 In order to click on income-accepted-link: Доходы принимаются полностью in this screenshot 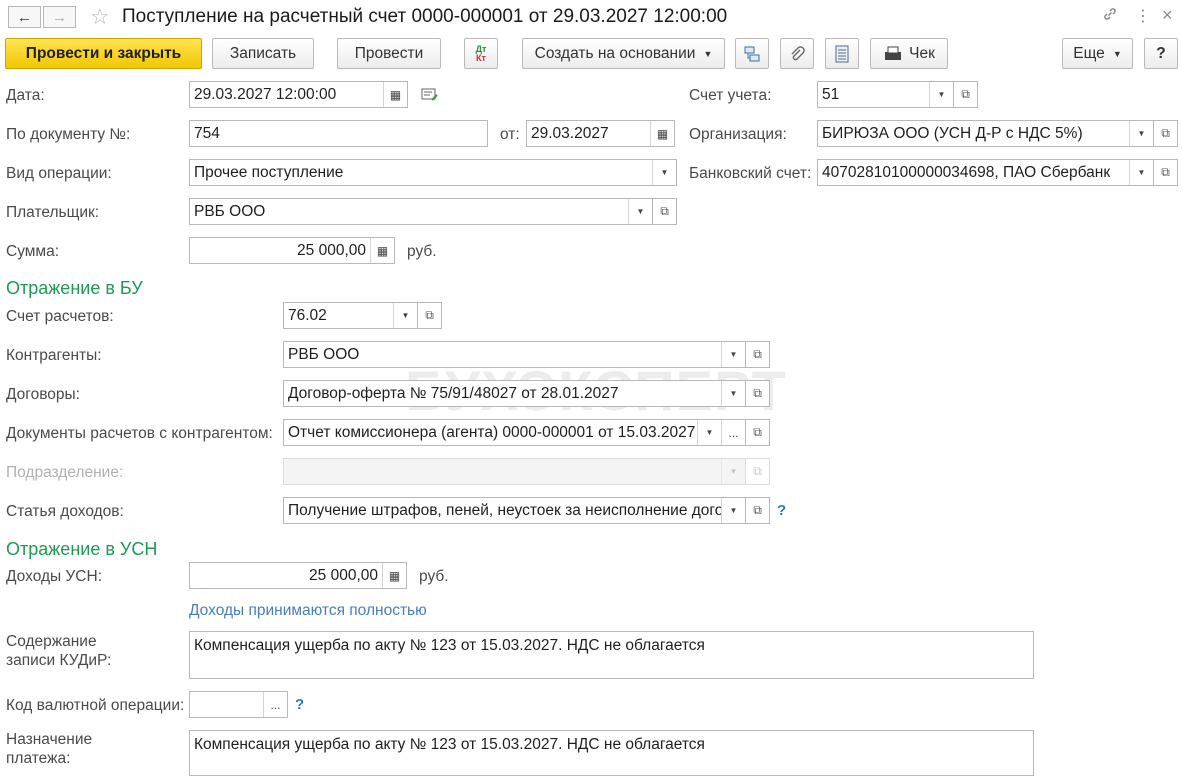, I will do `click(308, 611)`.